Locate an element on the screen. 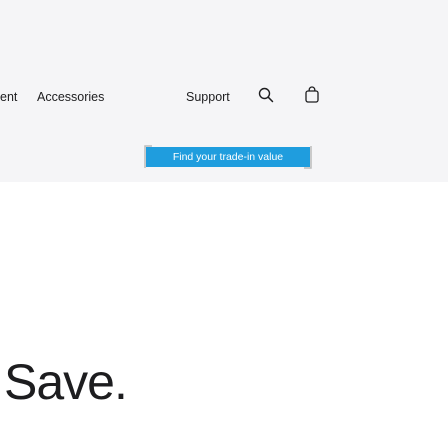  nav-item-support: Support is located at coordinates (208, 97).